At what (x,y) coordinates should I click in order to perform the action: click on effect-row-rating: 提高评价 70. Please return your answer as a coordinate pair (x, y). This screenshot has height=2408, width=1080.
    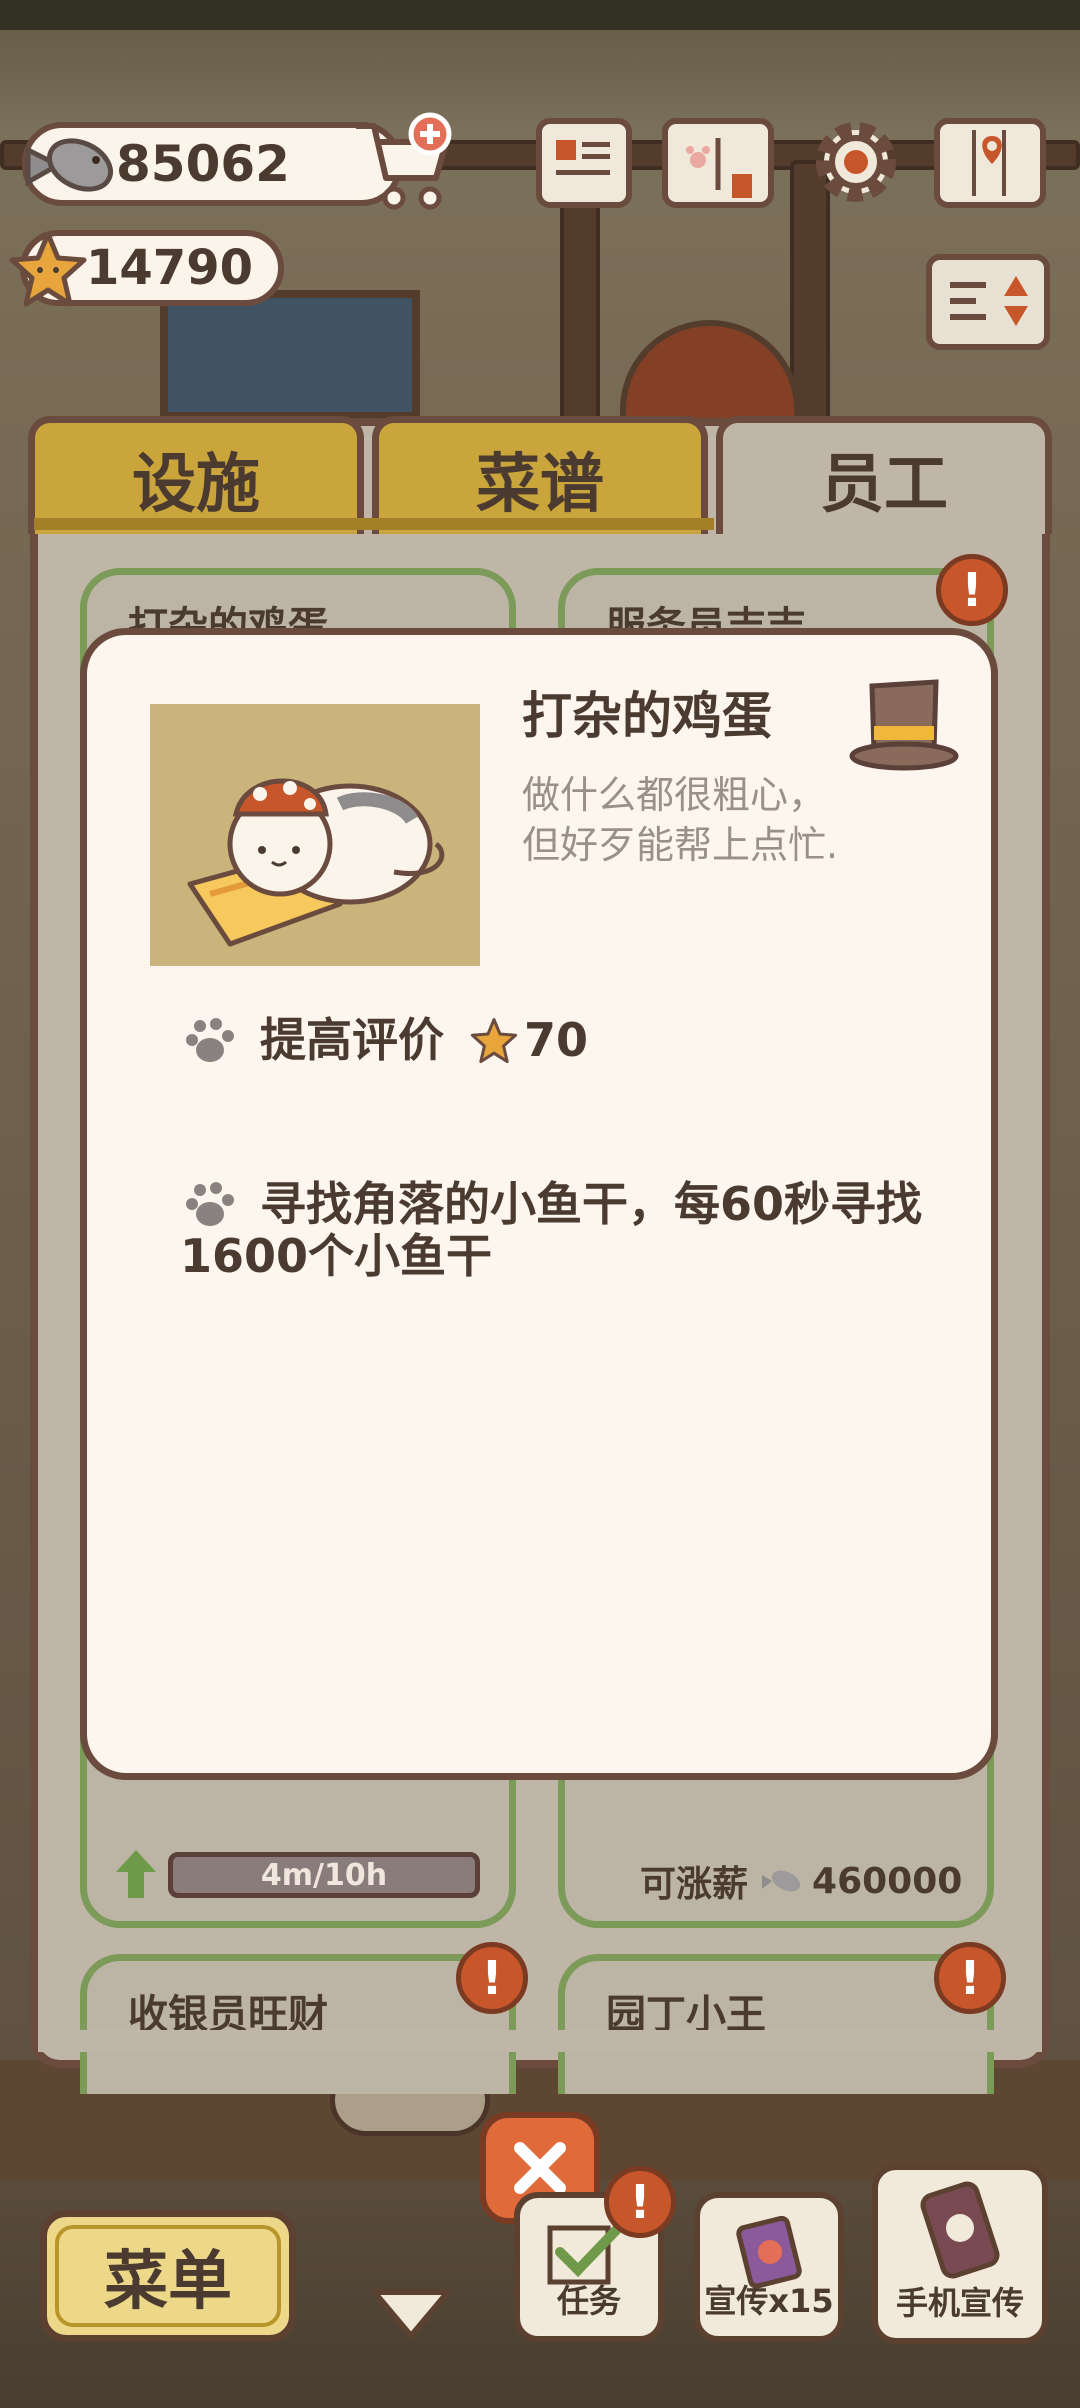
    Looking at the image, I should click on (384, 1042).